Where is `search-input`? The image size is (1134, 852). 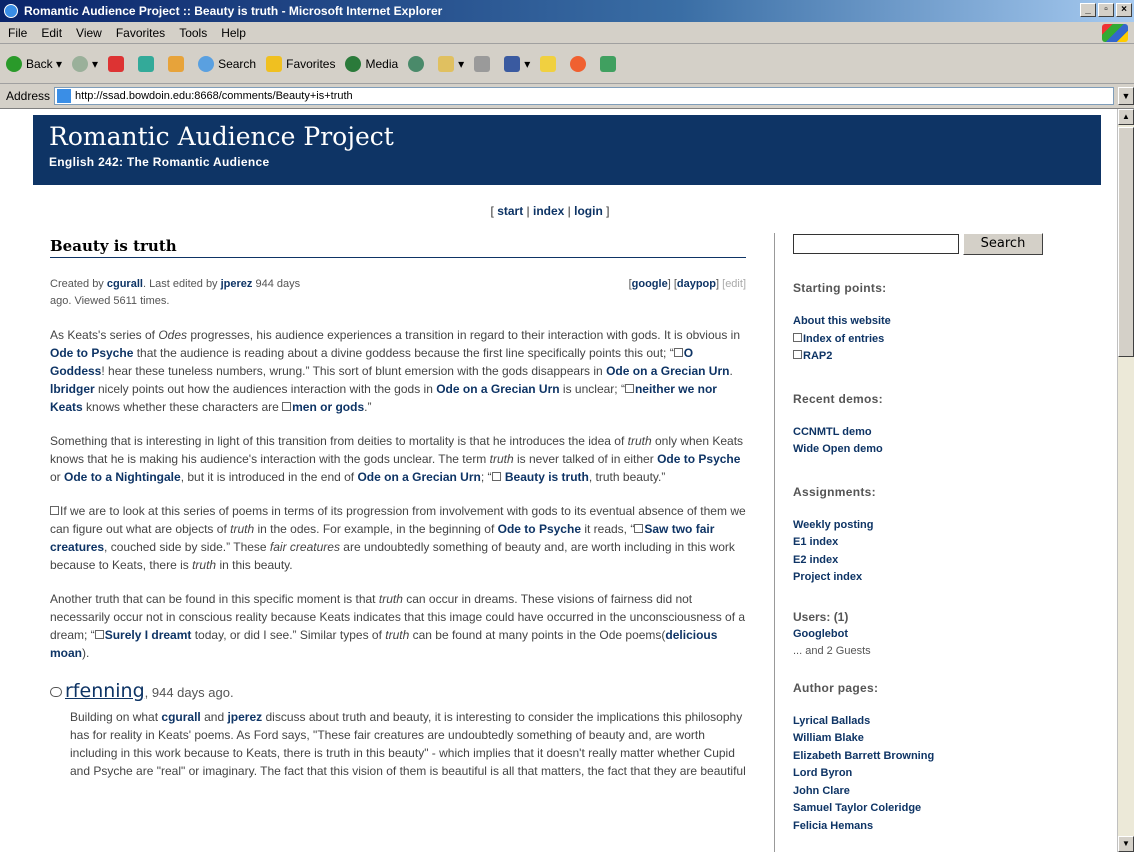
search-input is located at coordinates (876, 244).